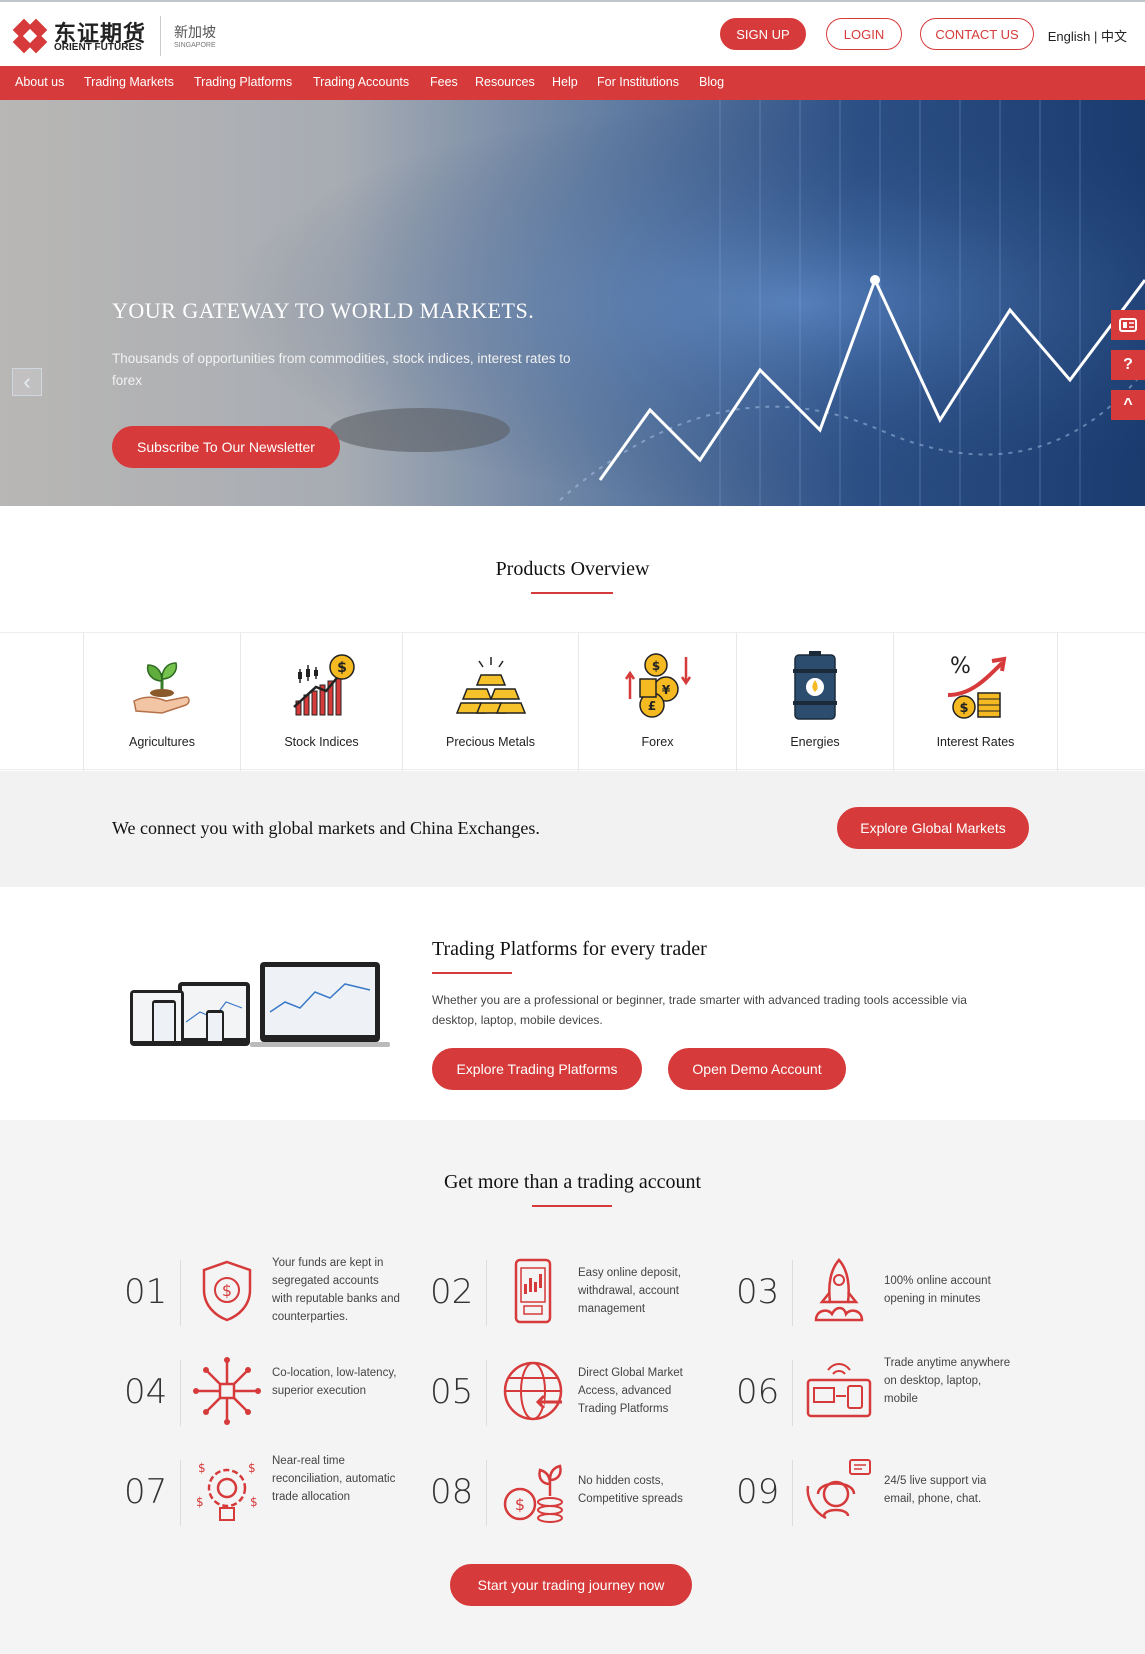 This screenshot has width=1145, height=1654. Describe the element at coordinates (195, 45) in the screenshot. I see `region-en: SINGAPORE` at that location.